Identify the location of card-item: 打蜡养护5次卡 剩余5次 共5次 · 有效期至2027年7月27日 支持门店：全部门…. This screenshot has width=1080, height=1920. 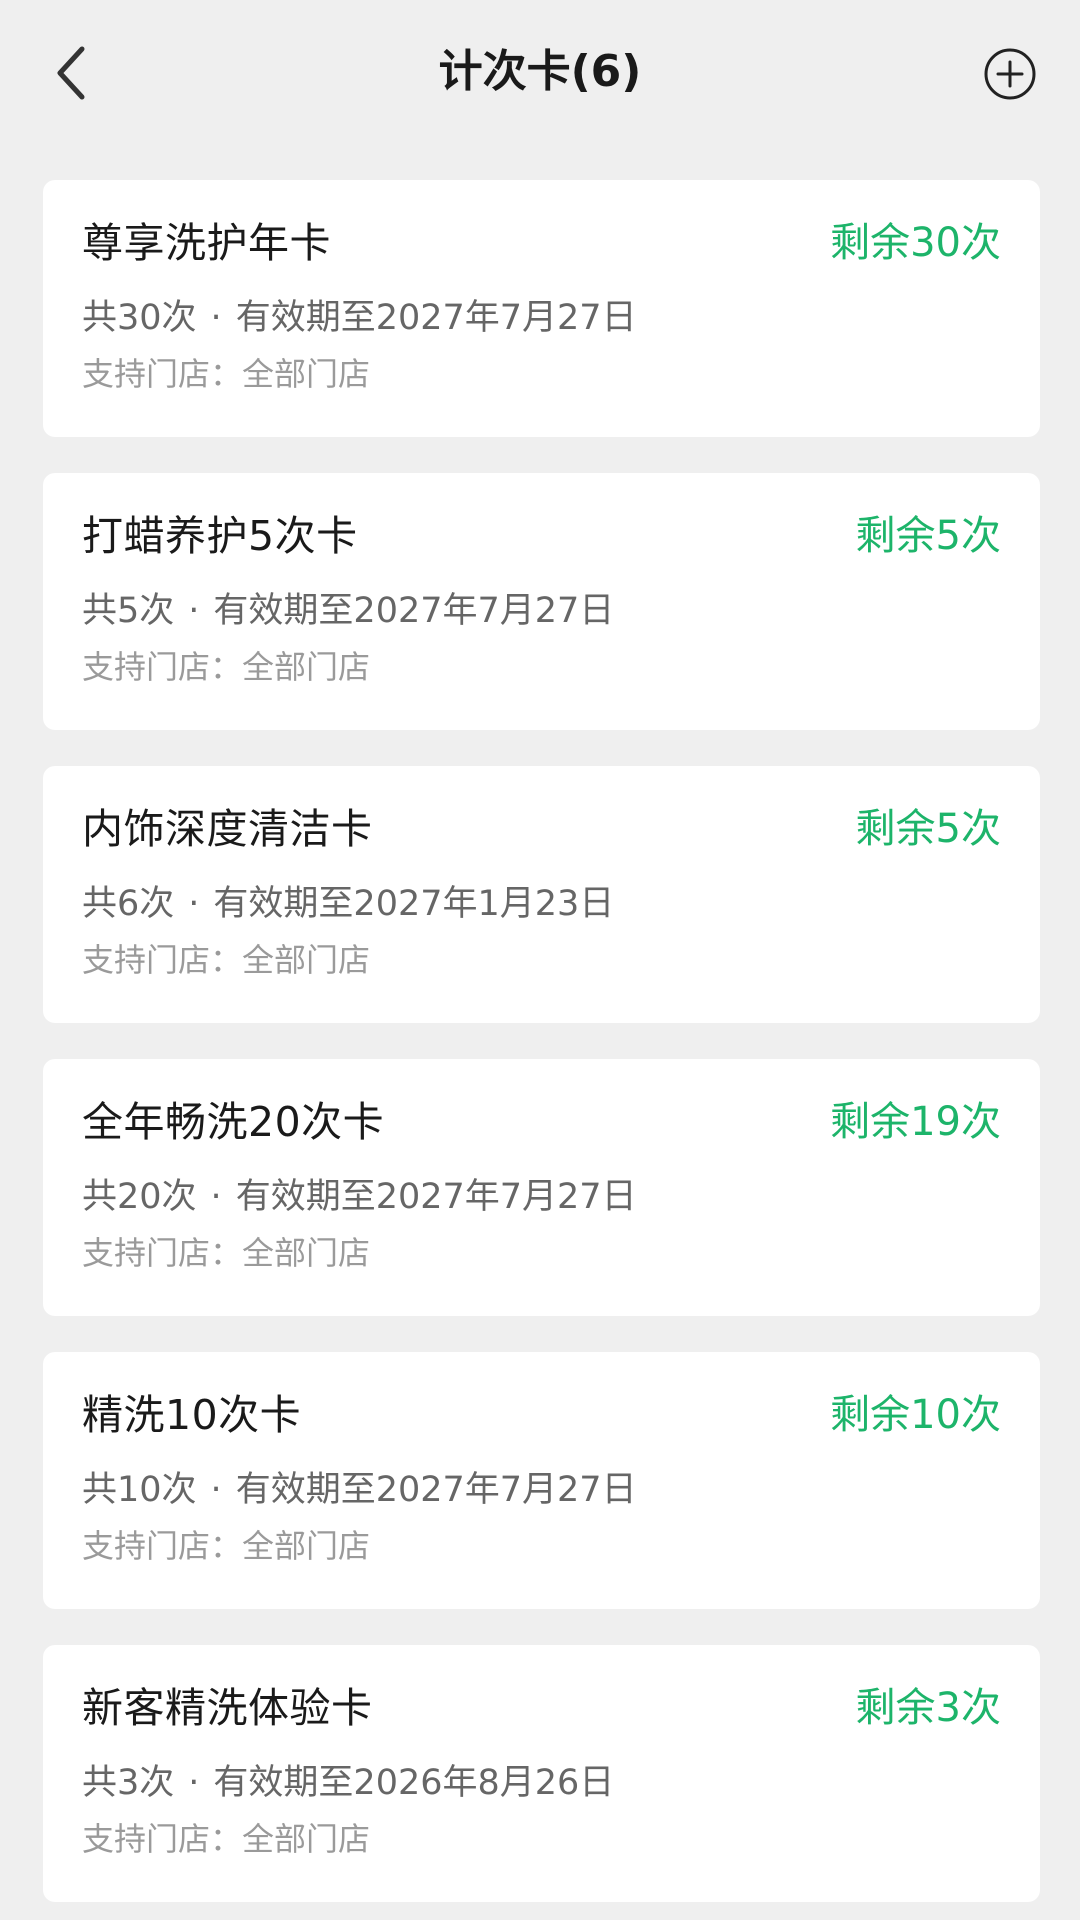
(541, 601).